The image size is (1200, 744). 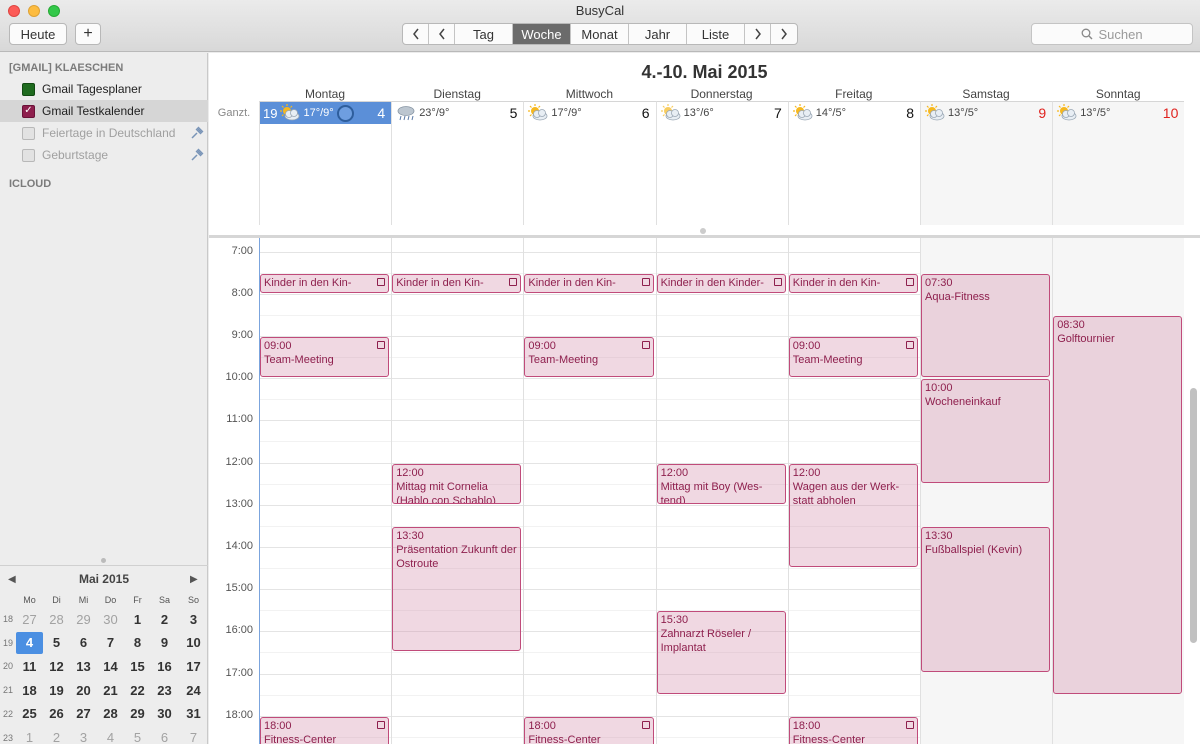 I want to click on view-tab-year: Jahr, so click(x=658, y=34).